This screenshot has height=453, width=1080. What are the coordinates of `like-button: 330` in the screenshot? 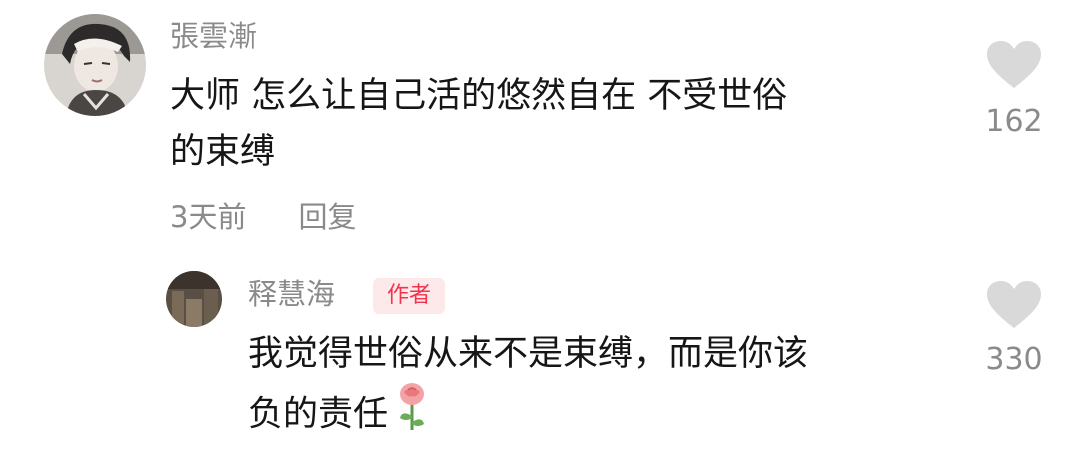 It's located at (1014, 329).